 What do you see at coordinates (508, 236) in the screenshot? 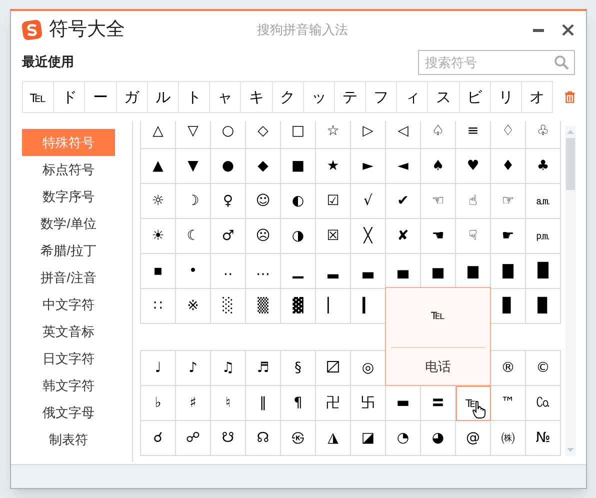
I see `symbol-cell: ☛` at bounding box center [508, 236].